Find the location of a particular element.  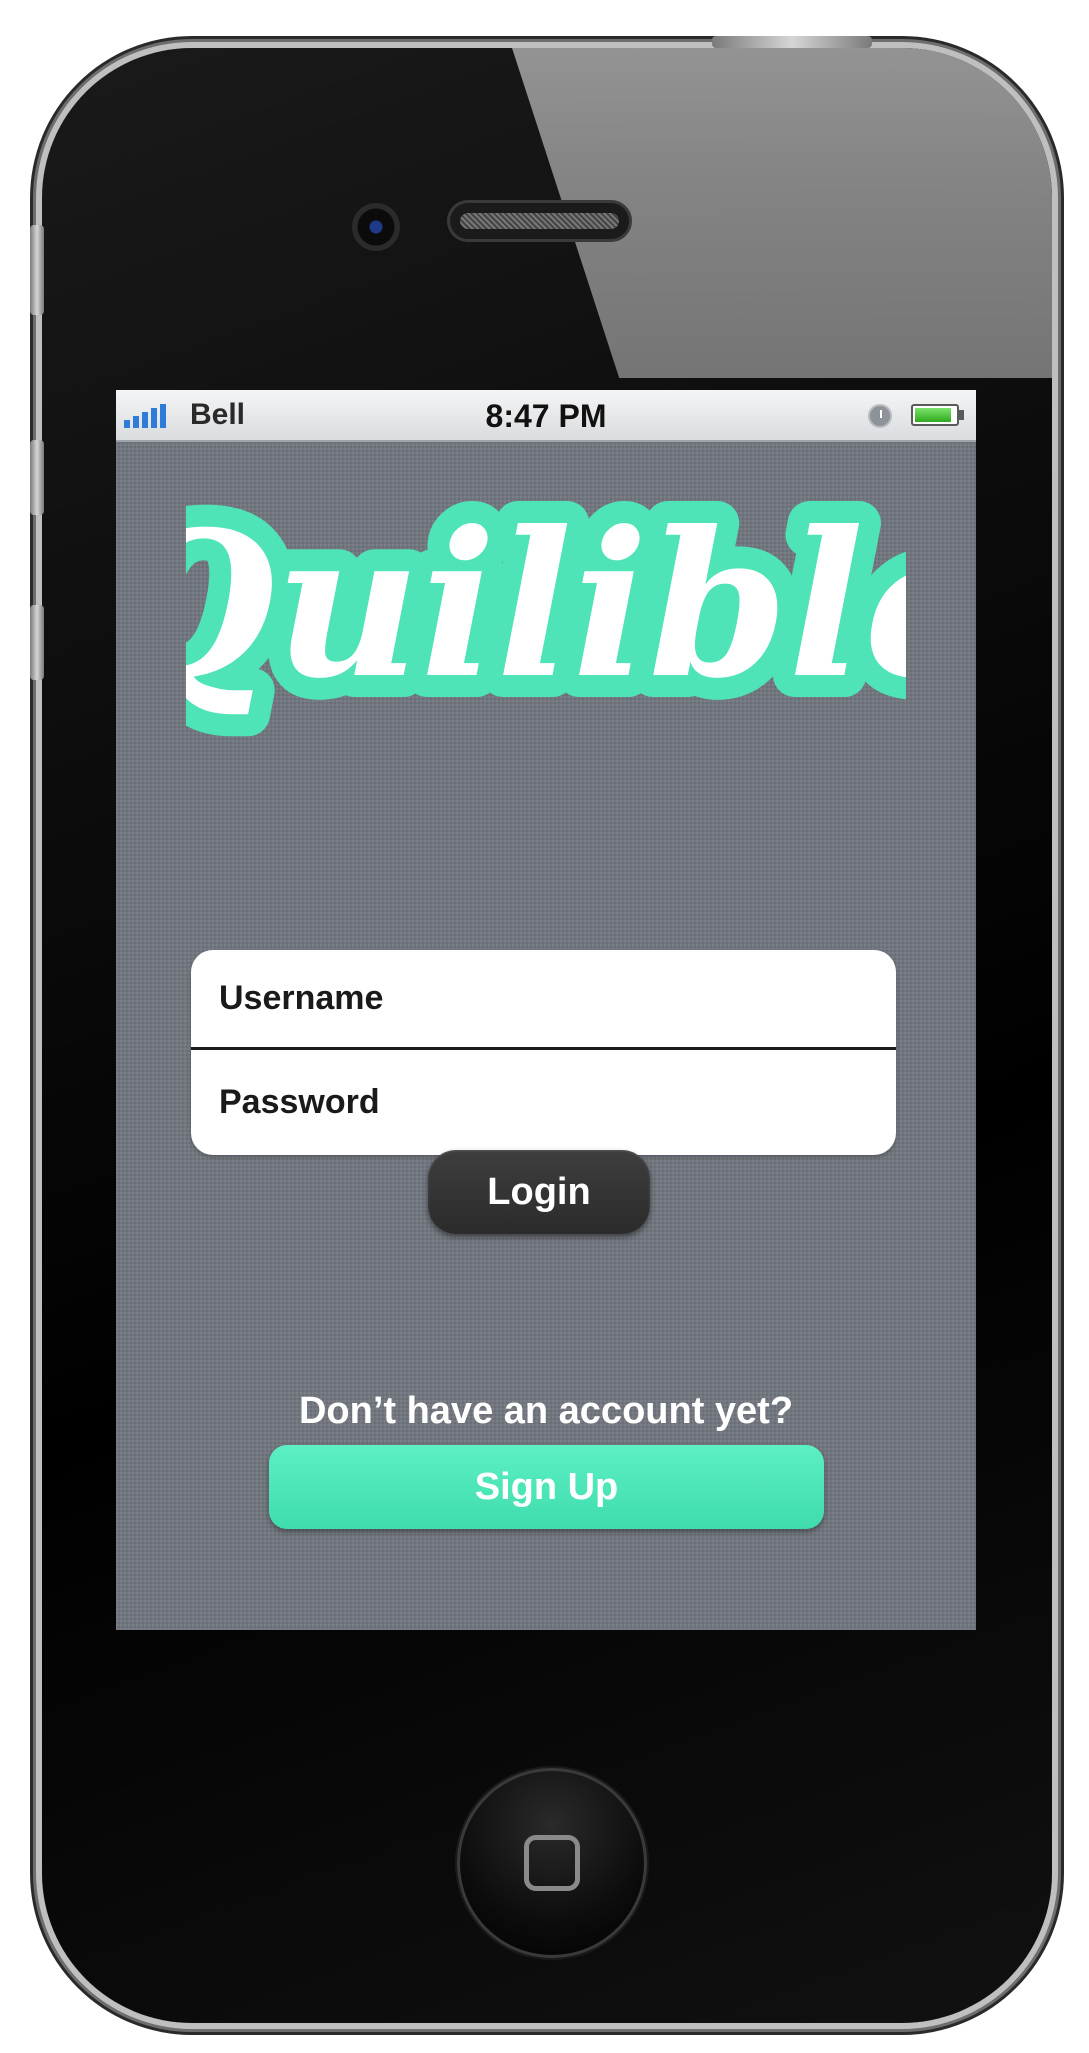

username-field-container is located at coordinates (543, 1000).